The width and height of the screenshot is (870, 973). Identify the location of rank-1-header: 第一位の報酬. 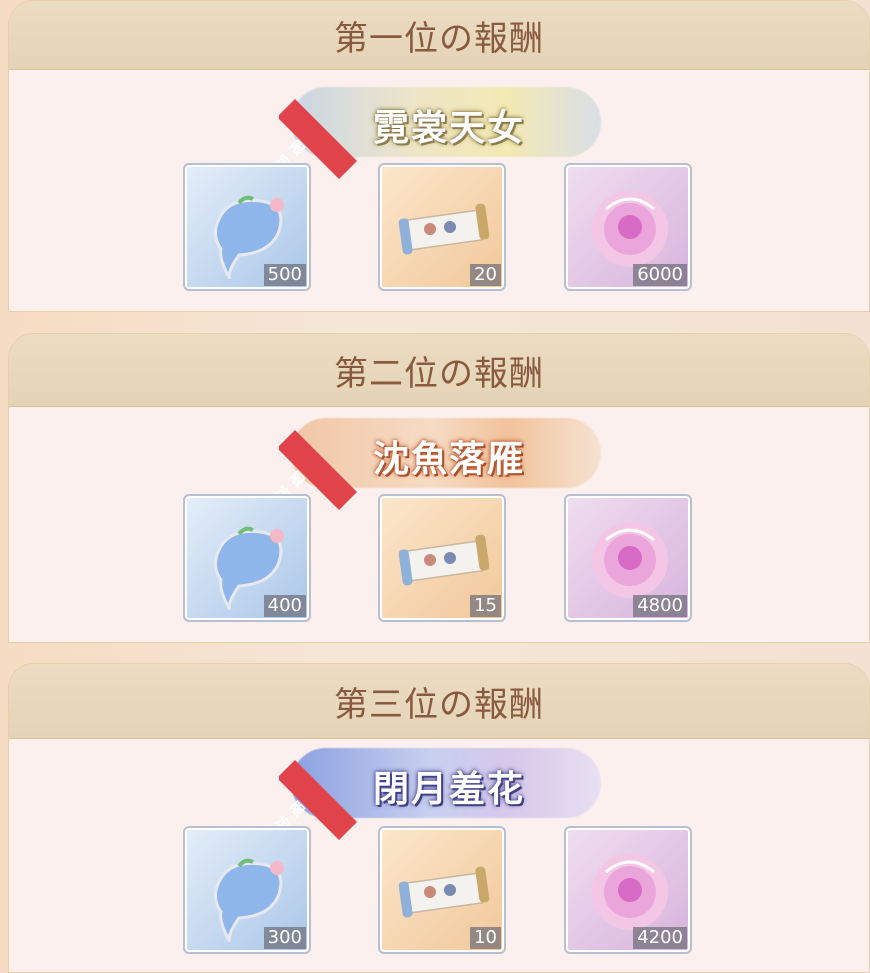
(439, 35).